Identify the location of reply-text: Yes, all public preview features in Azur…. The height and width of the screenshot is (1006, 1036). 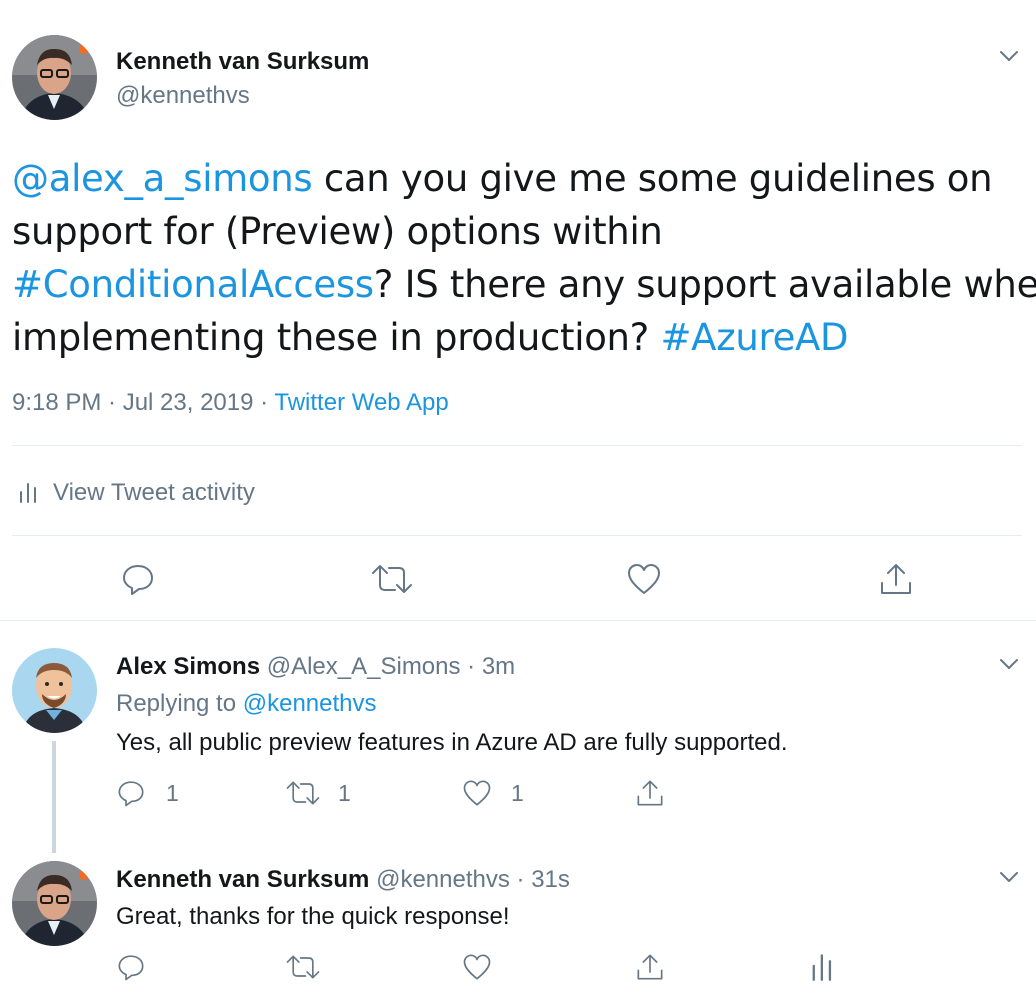
(452, 742).